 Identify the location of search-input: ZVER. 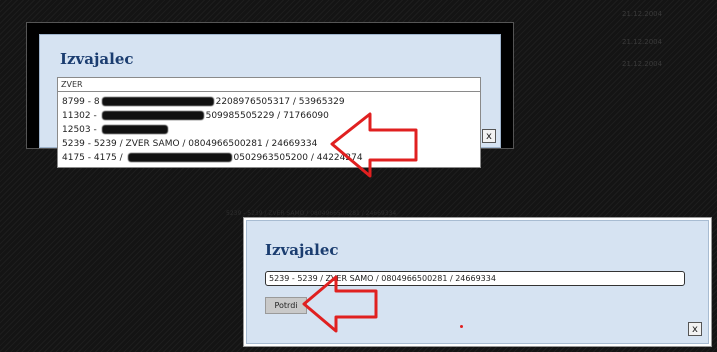
(269, 84).